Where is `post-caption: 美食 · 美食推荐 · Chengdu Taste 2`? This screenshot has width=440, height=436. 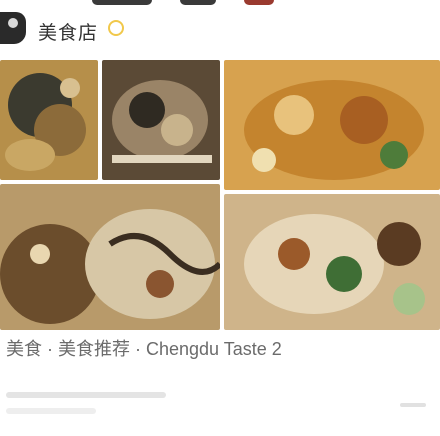
post-caption: 美食 · 美食推荐 · Chengdu Taste 2 is located at coordinates (144, 349).